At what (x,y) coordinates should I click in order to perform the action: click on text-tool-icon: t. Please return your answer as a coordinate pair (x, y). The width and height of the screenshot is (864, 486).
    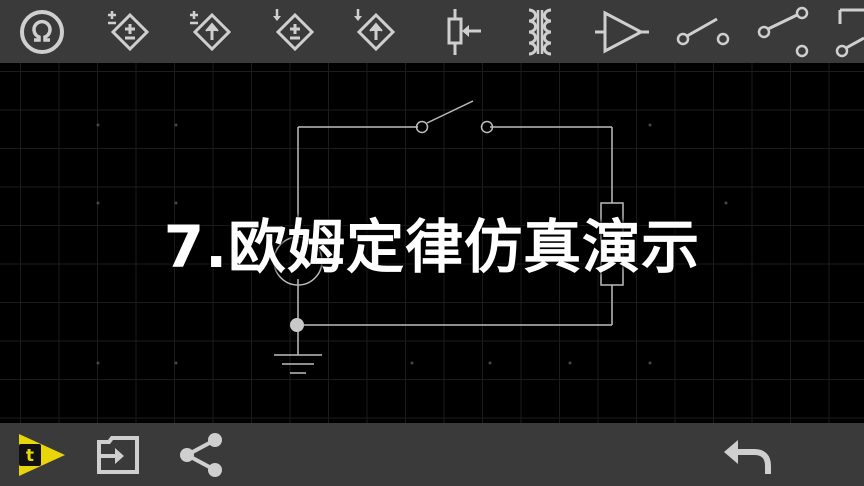
    Looking at the image, I should click on (42, 454).